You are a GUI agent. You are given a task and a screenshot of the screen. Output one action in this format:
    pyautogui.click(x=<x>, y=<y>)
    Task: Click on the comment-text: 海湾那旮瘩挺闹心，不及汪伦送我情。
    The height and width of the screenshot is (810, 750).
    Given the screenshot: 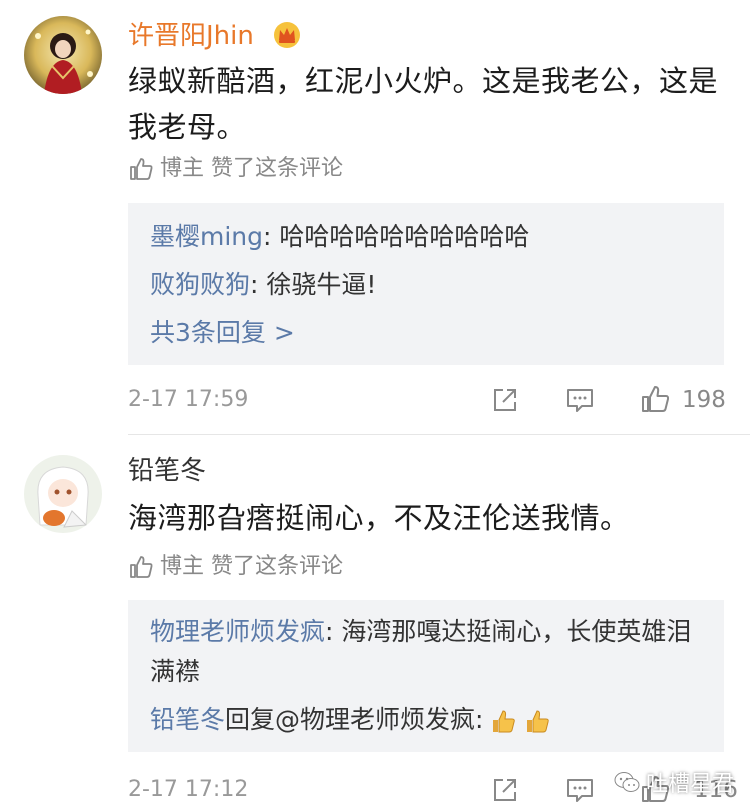 What is the action you would take?
    pyautogui.click(x=379, y=518)
    